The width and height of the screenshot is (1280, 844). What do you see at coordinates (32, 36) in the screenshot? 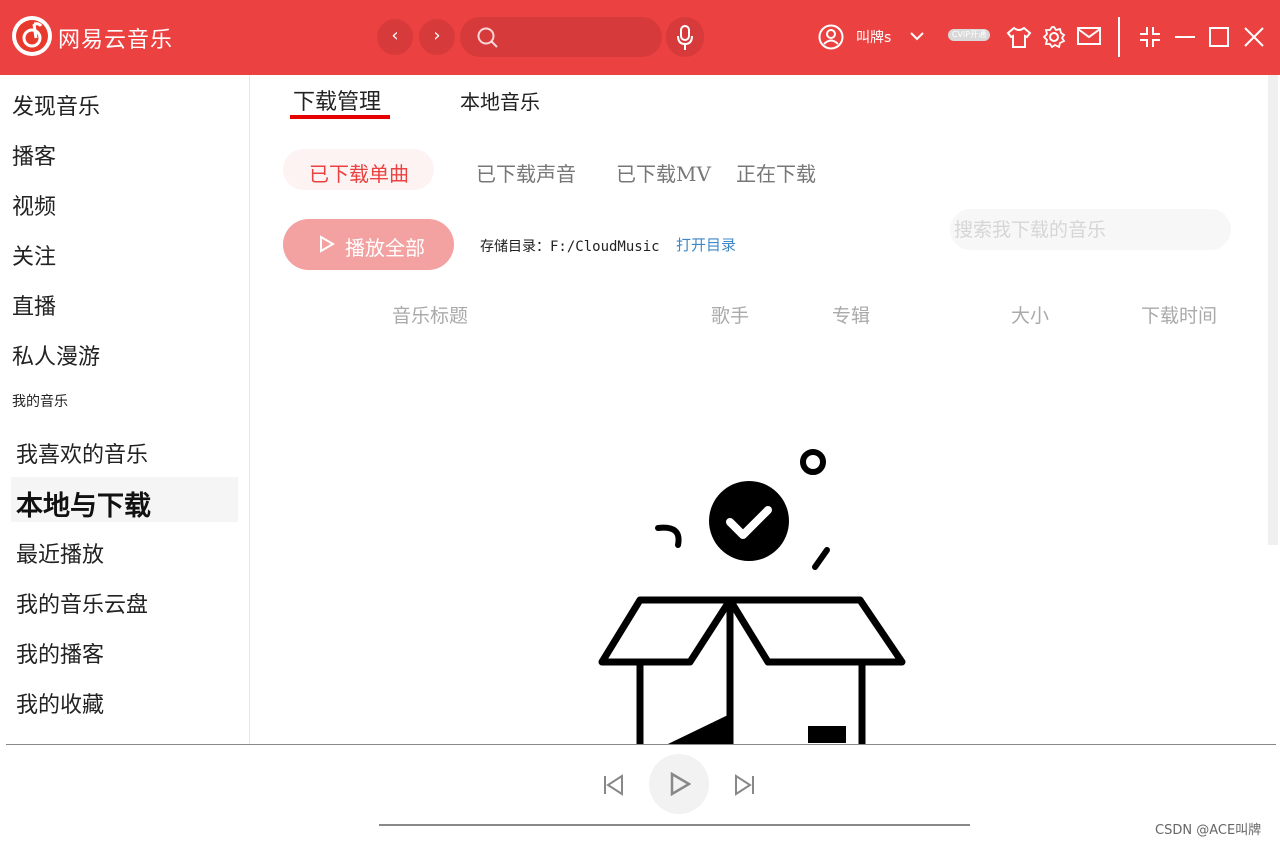
I see `netease-logo-icon` at bounding box center [32, 36].